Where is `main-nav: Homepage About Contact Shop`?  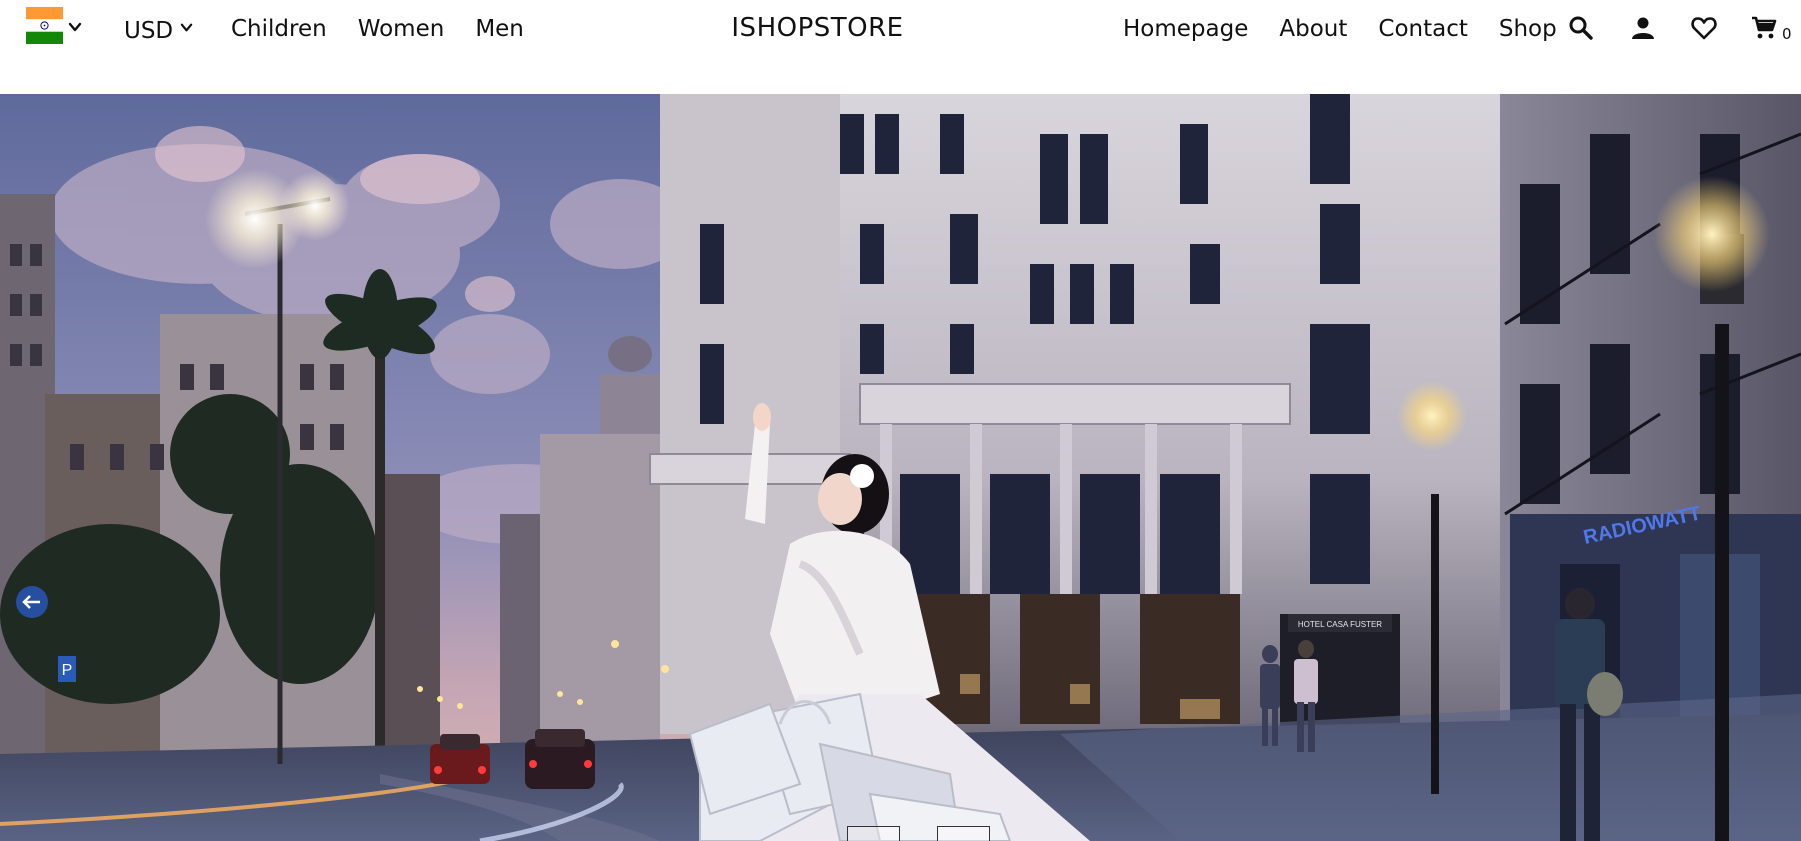 main-nav: Homepage About Contact Shop is located at coordinates (1340, 29).